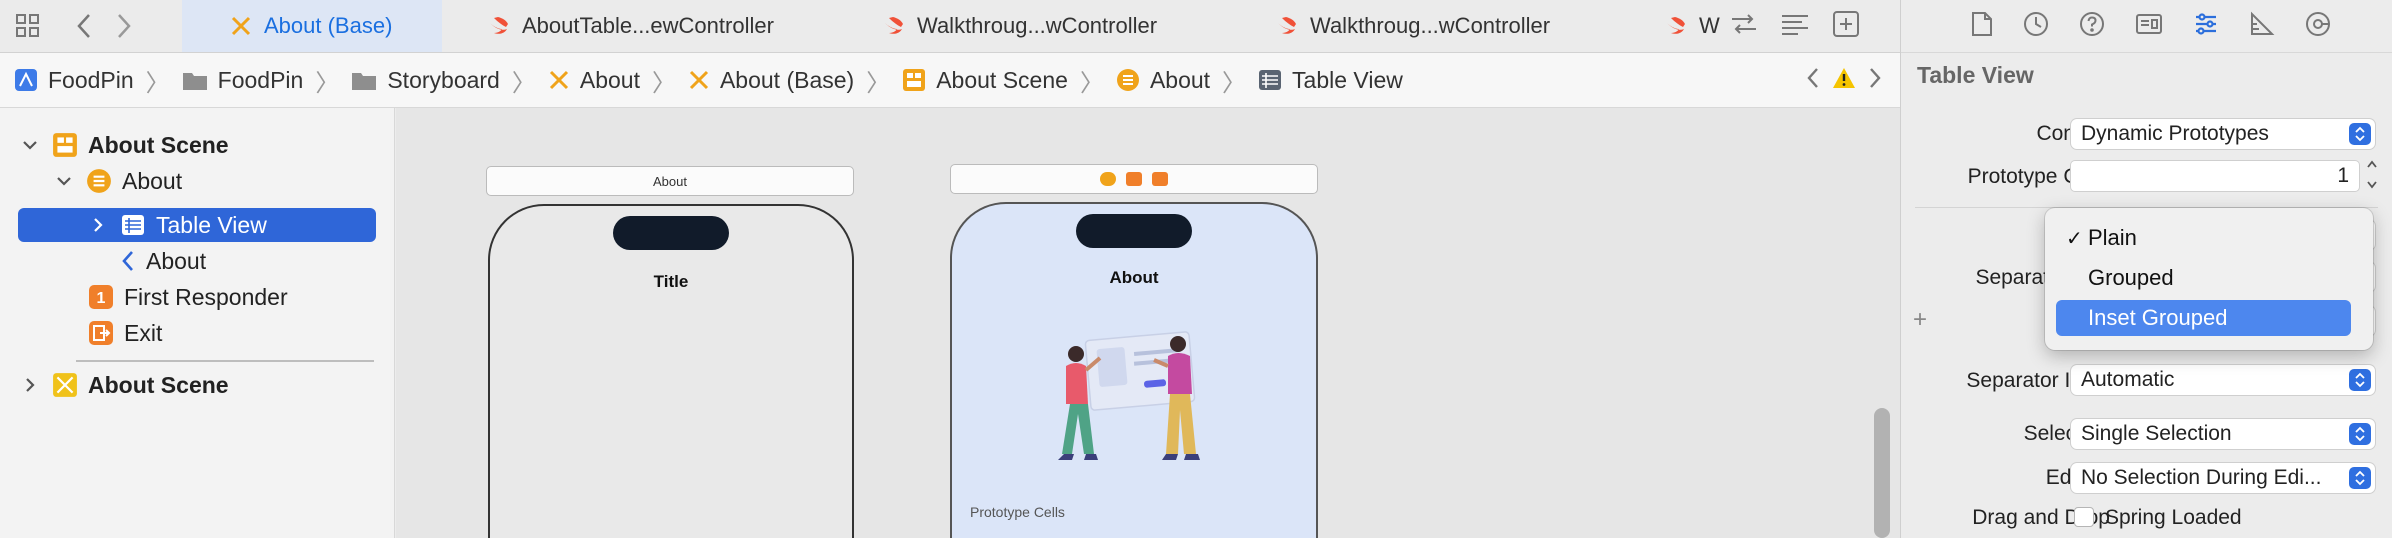 This screenshot has height=538, width=2392. I want to click on scene-dock: About, so click(670, 181).